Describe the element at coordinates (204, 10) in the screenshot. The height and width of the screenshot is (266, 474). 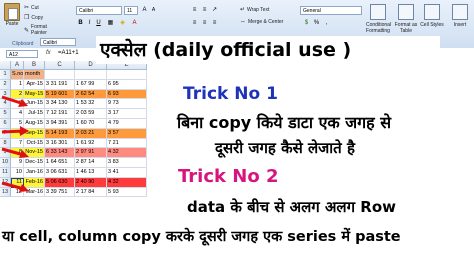
I see `align-middle-icon: ≡` at that location.